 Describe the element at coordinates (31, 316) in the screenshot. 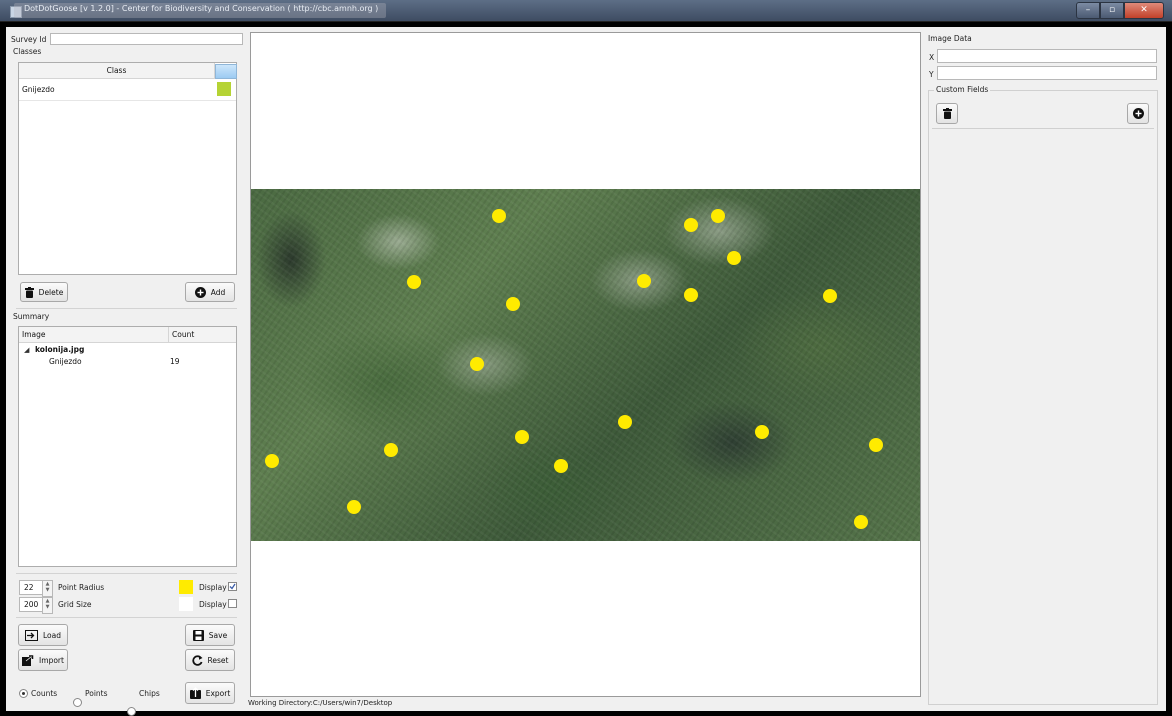

I see `summary-label: Summary` at that location.